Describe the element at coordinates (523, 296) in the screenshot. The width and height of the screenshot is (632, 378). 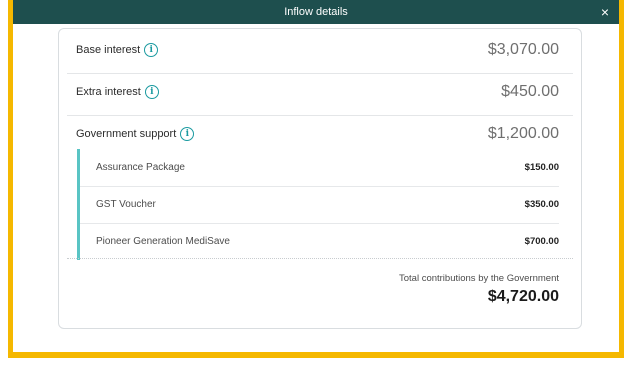
I see `total-amount: $4,720.00` at that location.